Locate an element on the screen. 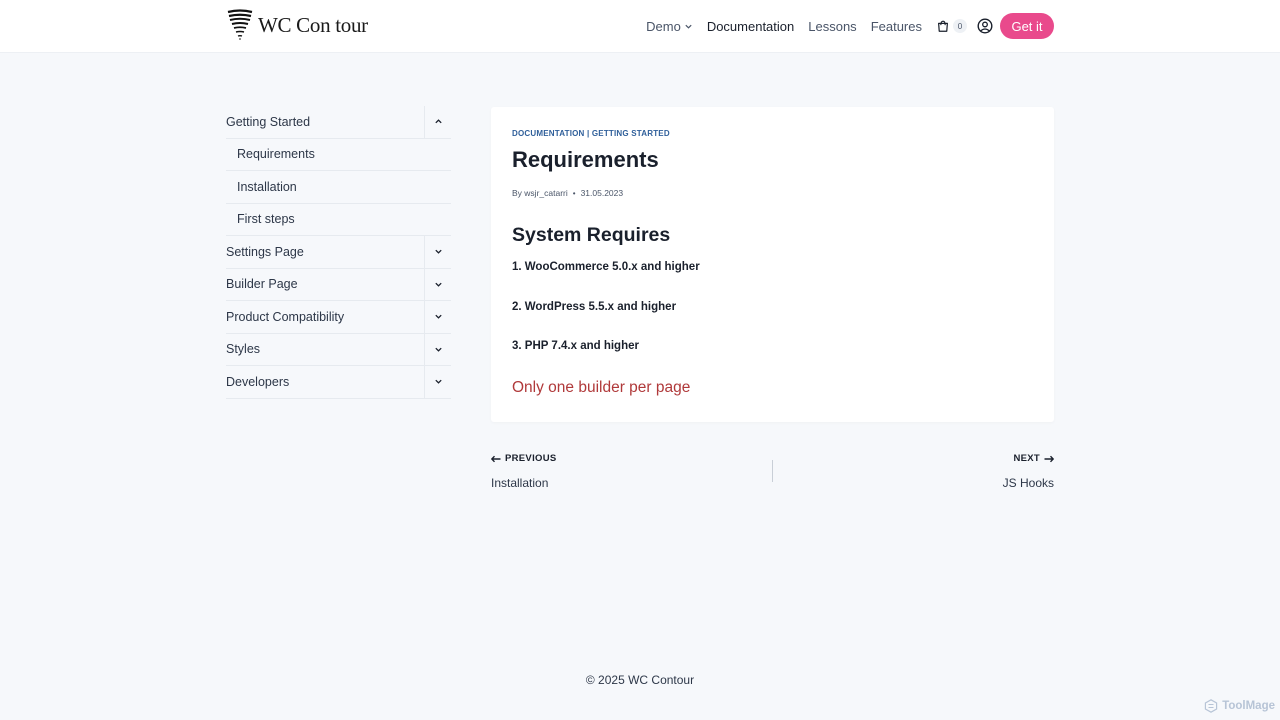  nav-item-label: Documentation is located at coordinates (750, 26).